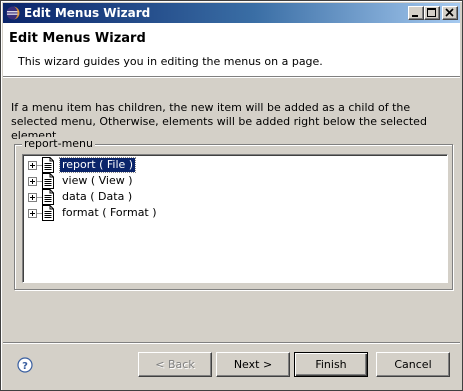 This screenshot has width=463, height=391. I want to click on tree-item-report: report ( File ), so click(175, 165).